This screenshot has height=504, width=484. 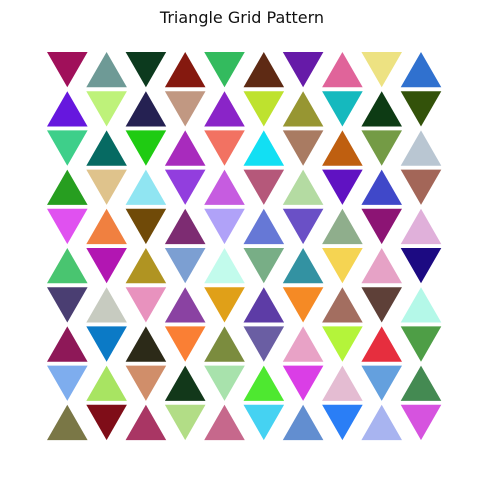 What do you see at coordinates (264, 422) in the screenshot?
I see `triangle-r9-c5` at bounding box center [264, 422].